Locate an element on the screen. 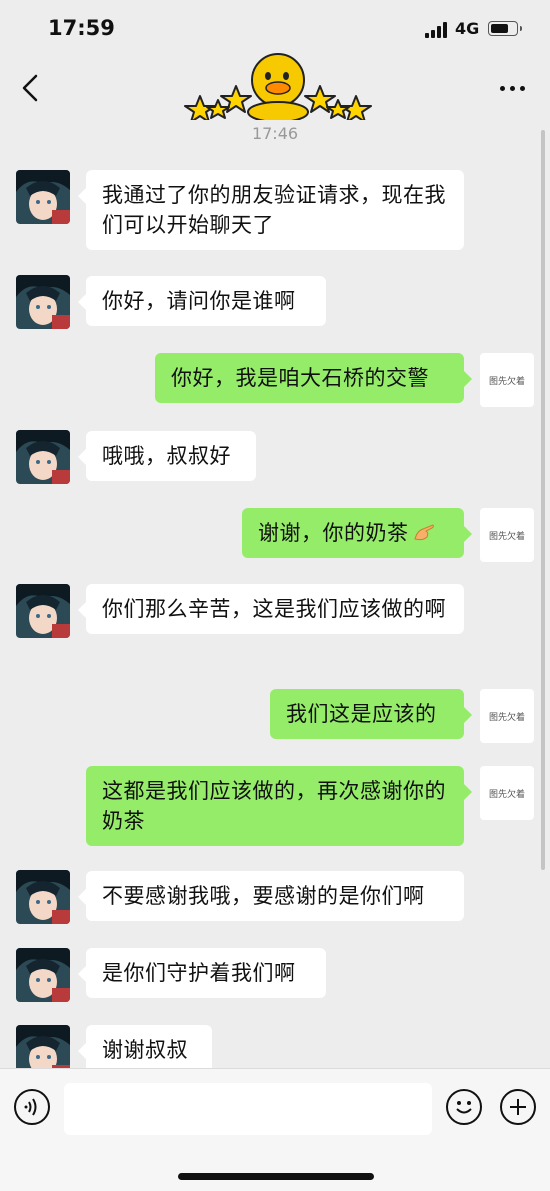  signal-icon is located at coordinates (436, 30).